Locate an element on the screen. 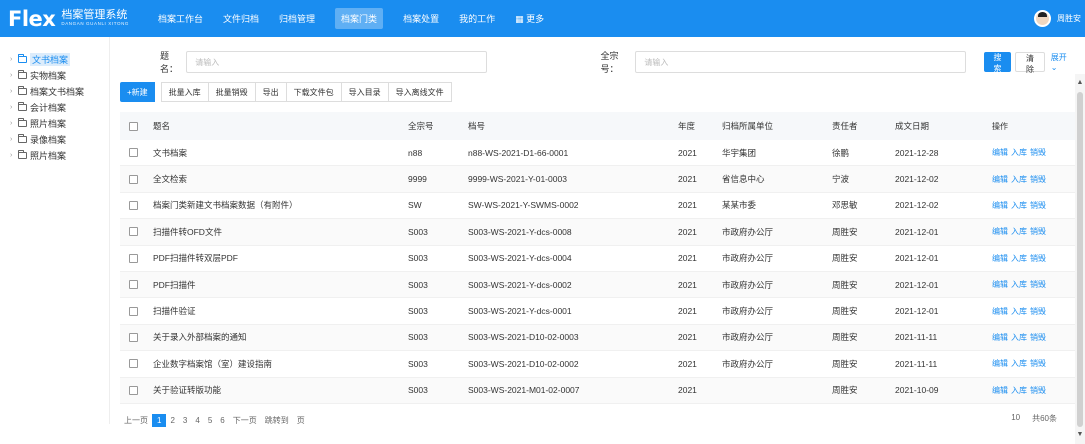 The width and height of the screenshot is (1085, 444). select-all-checkbox is located at coordinates (133, 126).